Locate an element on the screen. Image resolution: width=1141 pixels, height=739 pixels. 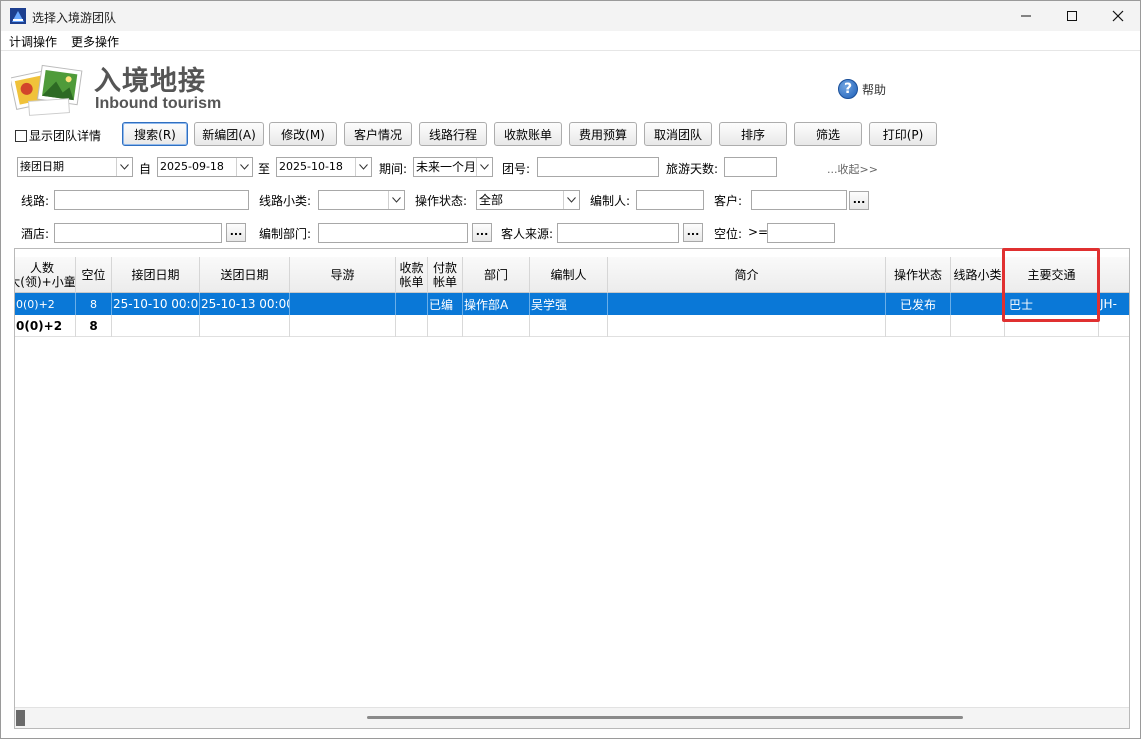
op-status-value: 全部 is located at coordinates (491, 200).